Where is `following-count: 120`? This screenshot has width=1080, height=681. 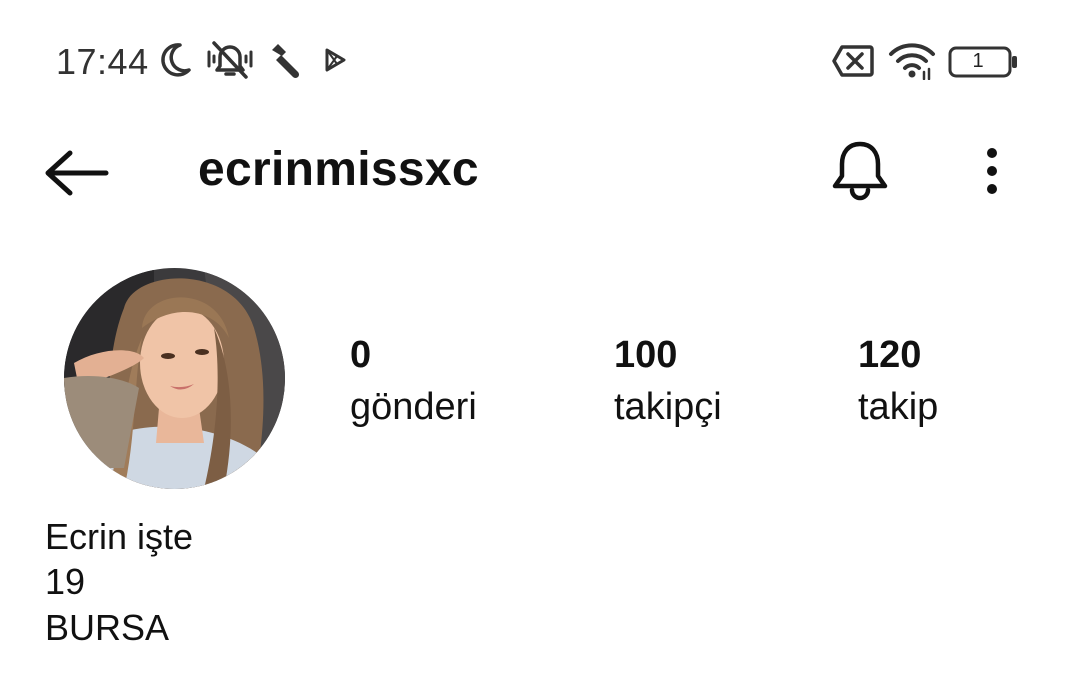 following-count: 120 is located at coordinates (890, 355).